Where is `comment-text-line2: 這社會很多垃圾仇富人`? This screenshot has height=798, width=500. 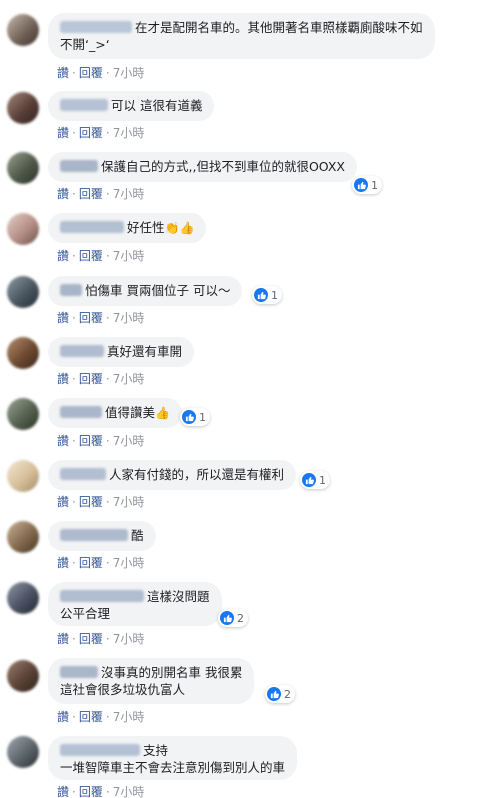 comment-text-line2: 這社會很多垃圾仇富人 is located at coordinates (123, 689).